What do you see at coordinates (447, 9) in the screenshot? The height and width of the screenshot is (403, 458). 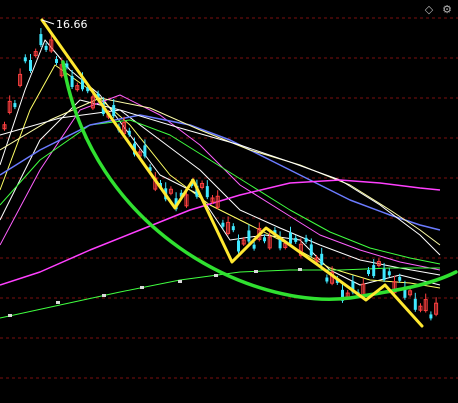 I see `settings-icon: ⚙` at bounding box center [447, 9].